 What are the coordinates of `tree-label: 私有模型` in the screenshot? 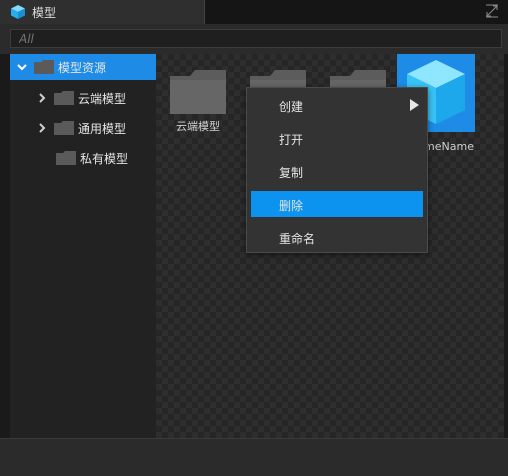 It's located at (104, 158).